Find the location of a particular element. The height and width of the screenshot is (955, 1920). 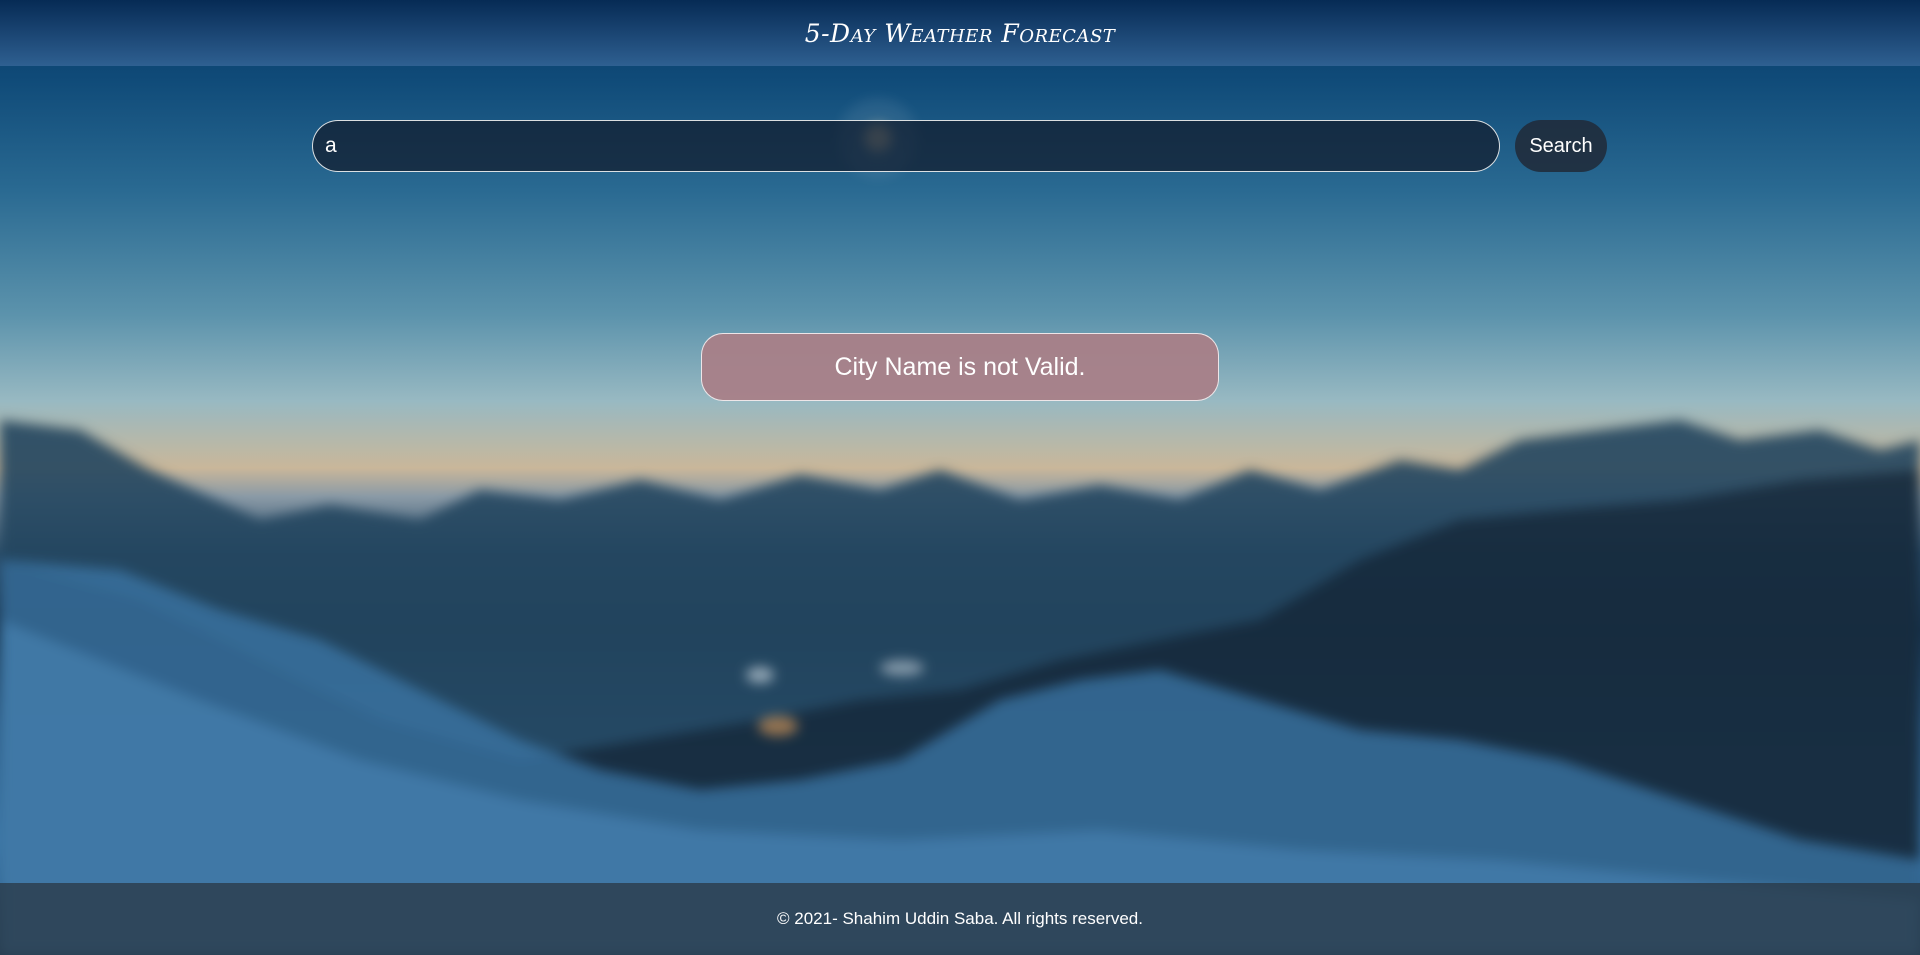

error-message-text: City Name is not Valid. is located at coordinates (960, 366).